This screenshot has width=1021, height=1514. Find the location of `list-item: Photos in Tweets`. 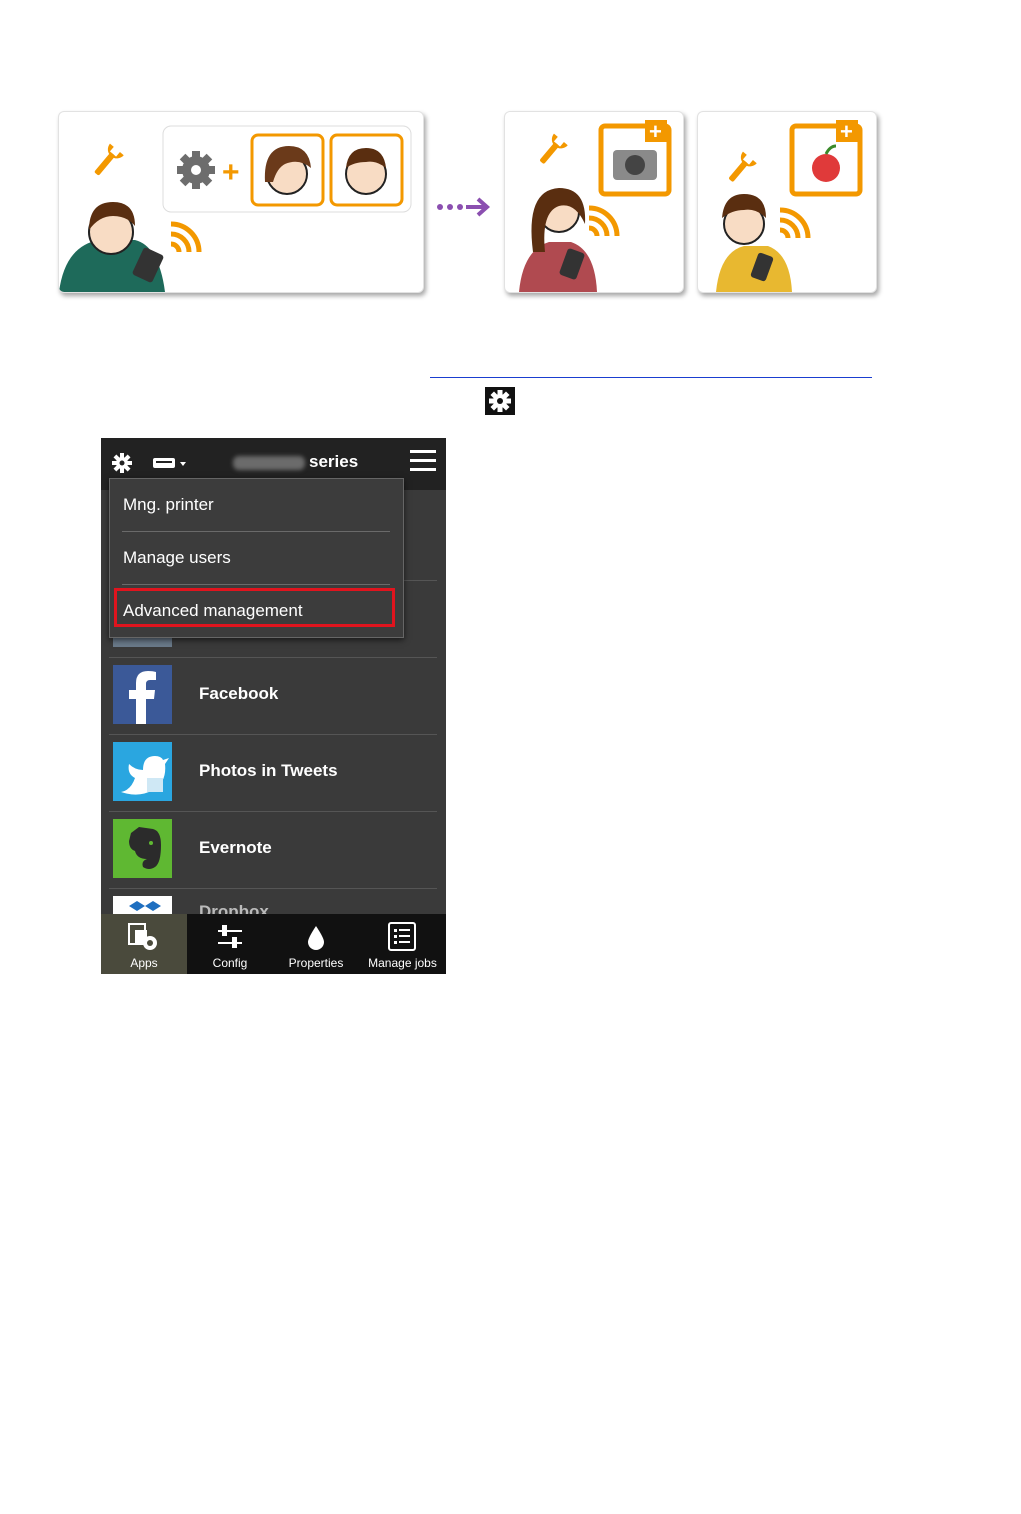

list-item: Photos in Tweets is located at coordinates (273, 773).